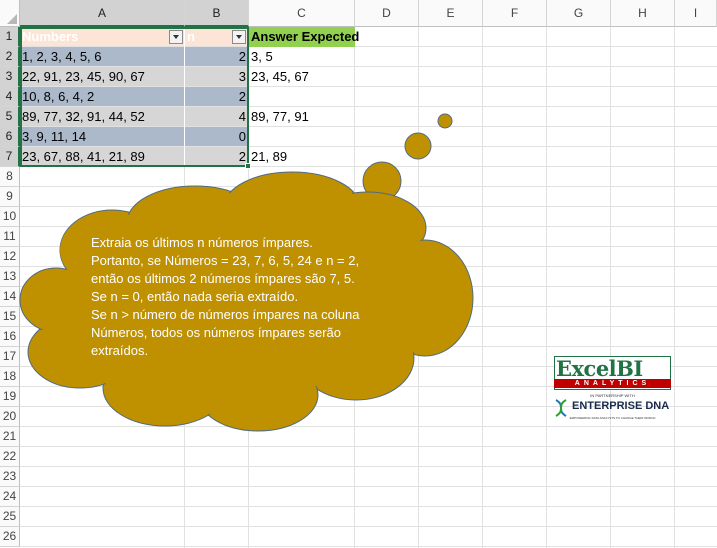 The width and height of the screenshot is (717, 548). I want to click on logo-partner: ENTERPRISE DNA, so click(621, 406).